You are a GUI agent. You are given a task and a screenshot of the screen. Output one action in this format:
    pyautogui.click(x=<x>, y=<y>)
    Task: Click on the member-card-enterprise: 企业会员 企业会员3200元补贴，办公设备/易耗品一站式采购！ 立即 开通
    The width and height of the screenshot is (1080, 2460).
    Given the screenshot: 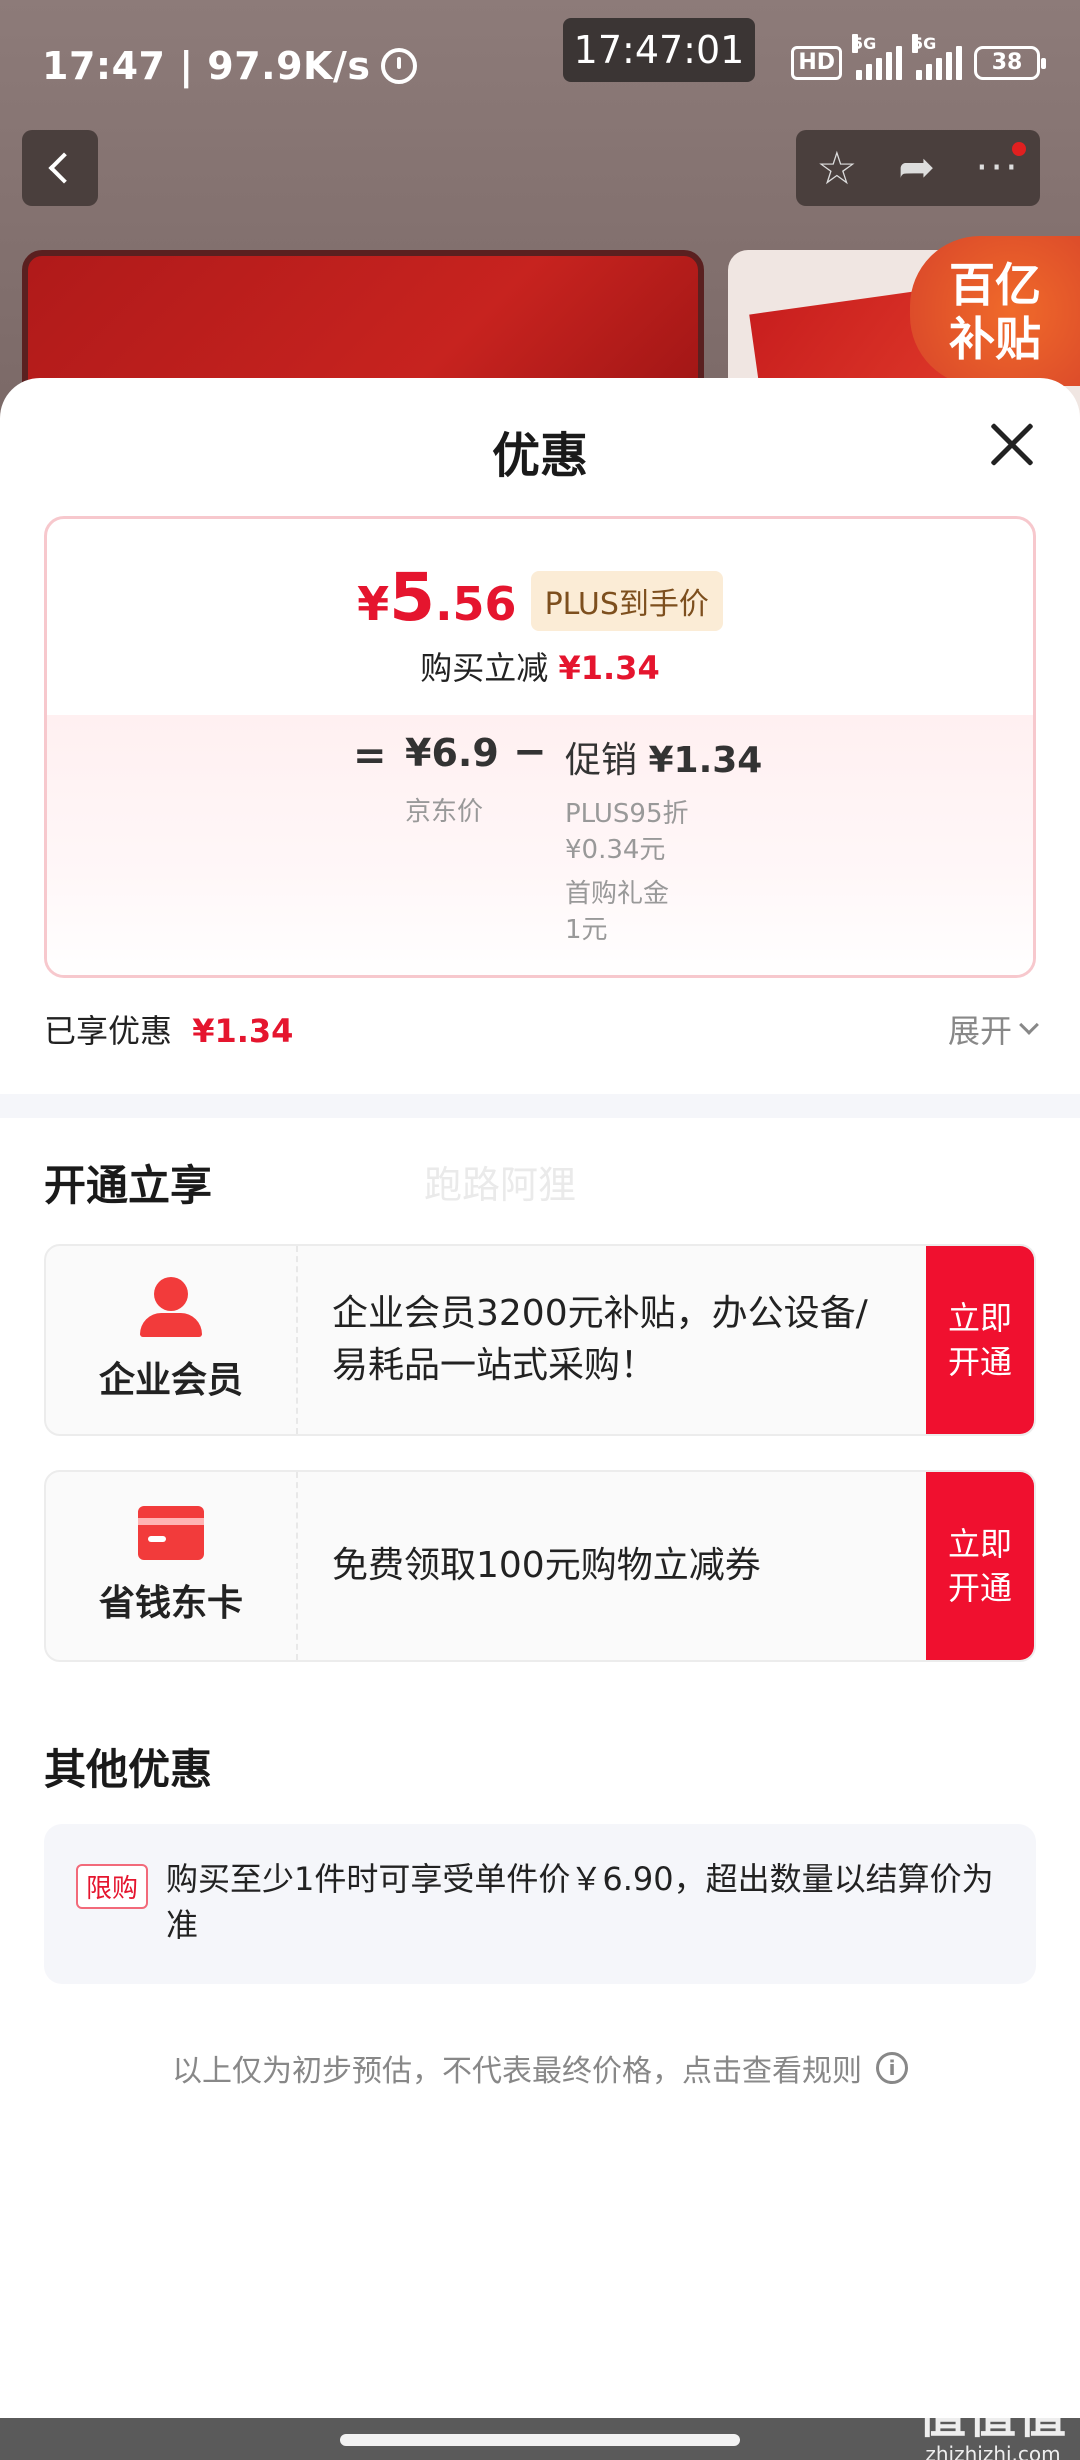 What is the action you would take?
    pyautogui.click(x=540, y=1340)
    